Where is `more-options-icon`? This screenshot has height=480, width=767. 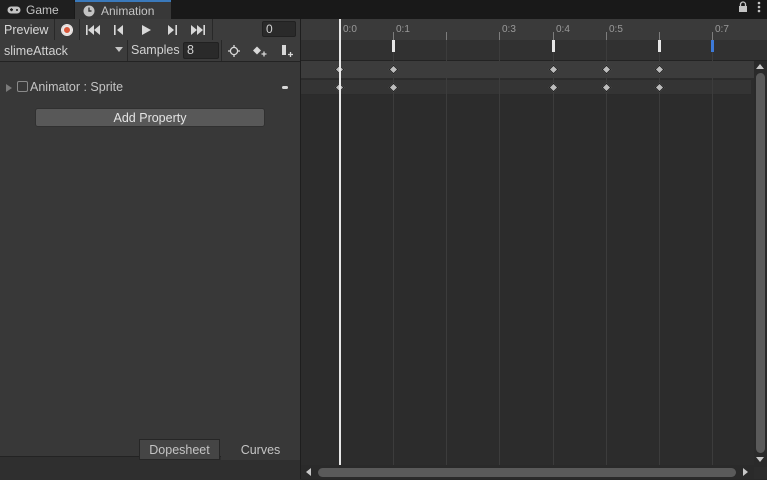
more-options-icon is located at coordinates (759, 8).